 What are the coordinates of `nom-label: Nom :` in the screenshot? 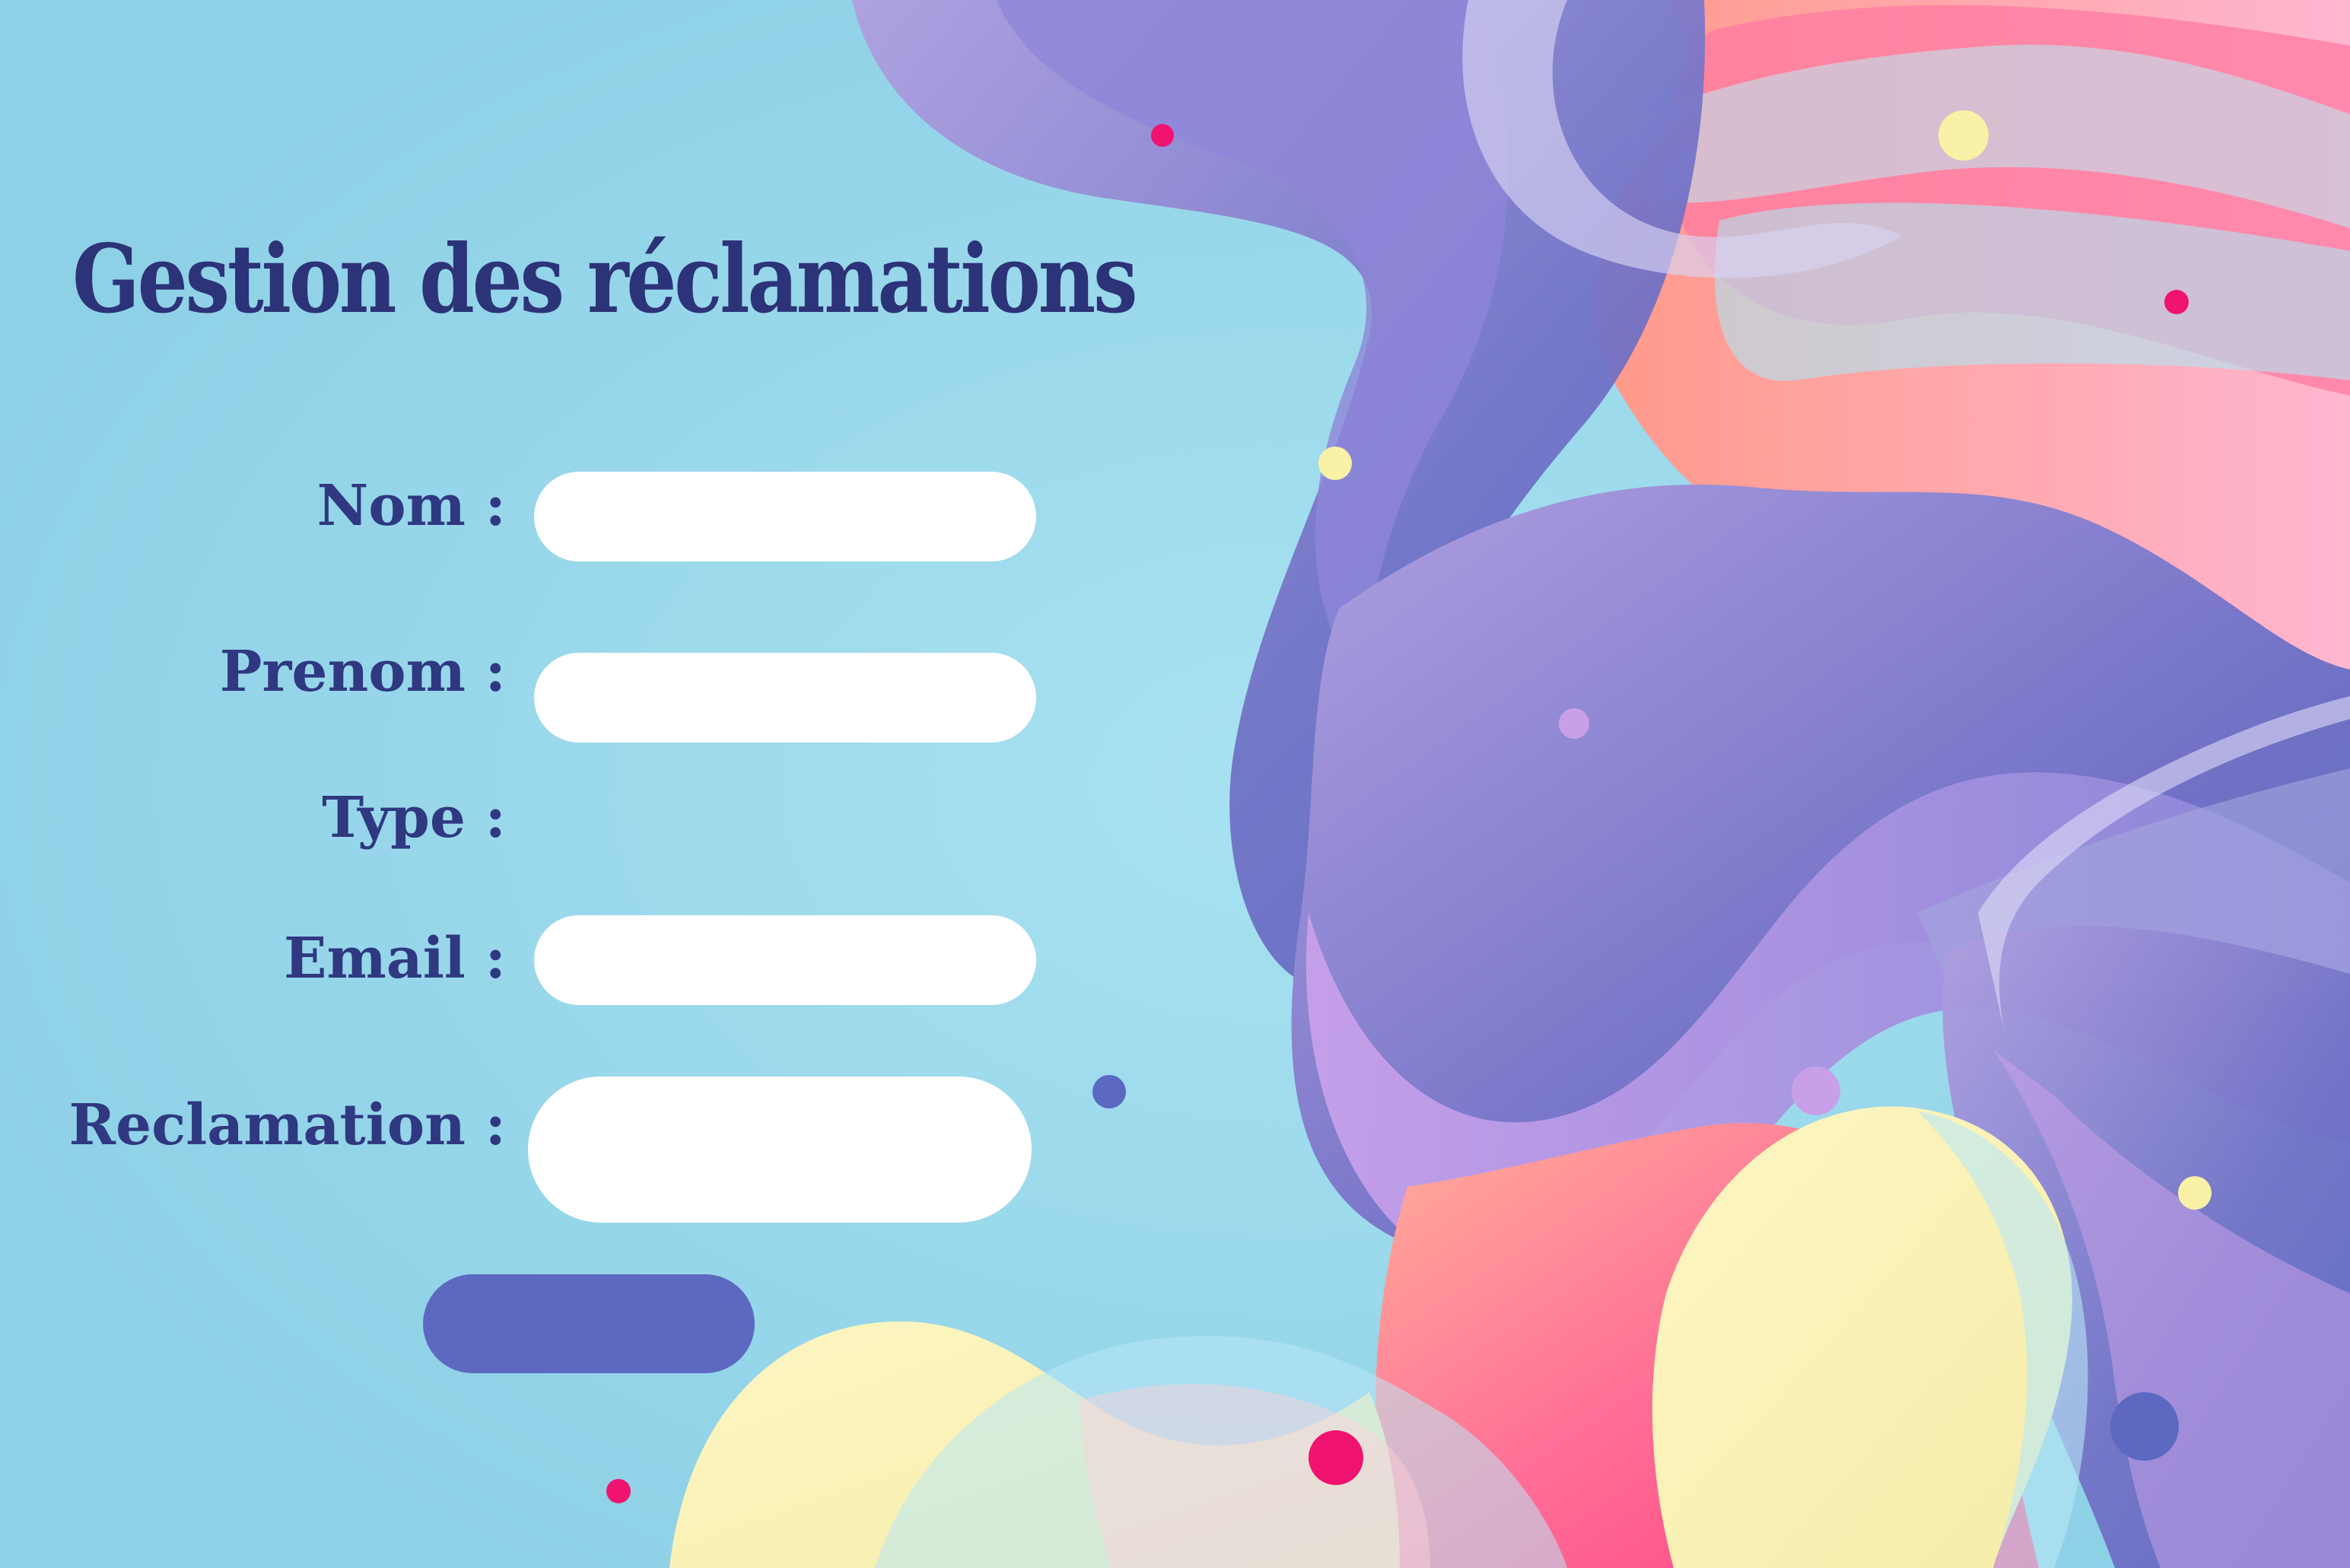 It's located at (411, 506).